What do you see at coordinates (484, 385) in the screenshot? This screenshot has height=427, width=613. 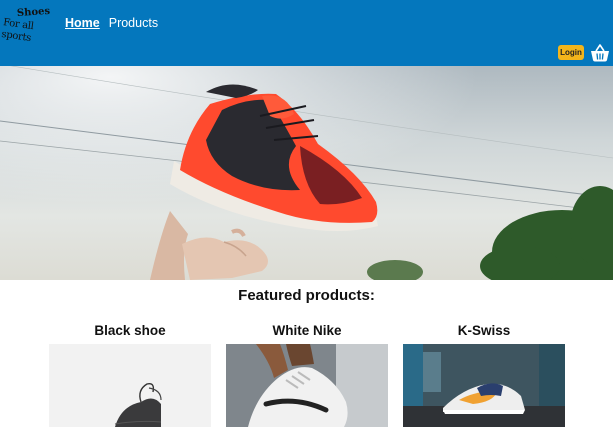 I see `product-image-k-swiss` at bounding box center [484, 385].